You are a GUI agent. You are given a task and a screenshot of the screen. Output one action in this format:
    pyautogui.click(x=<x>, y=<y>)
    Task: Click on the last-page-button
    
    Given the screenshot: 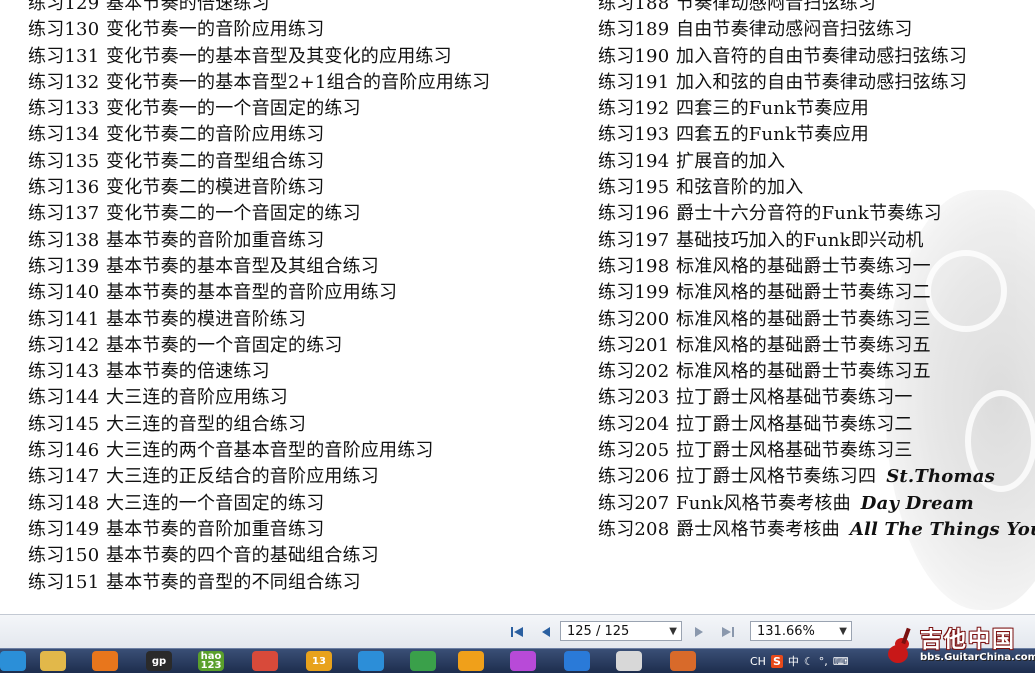 What is the action you would take?
    pyautogui.click(x=728, y=632)
    